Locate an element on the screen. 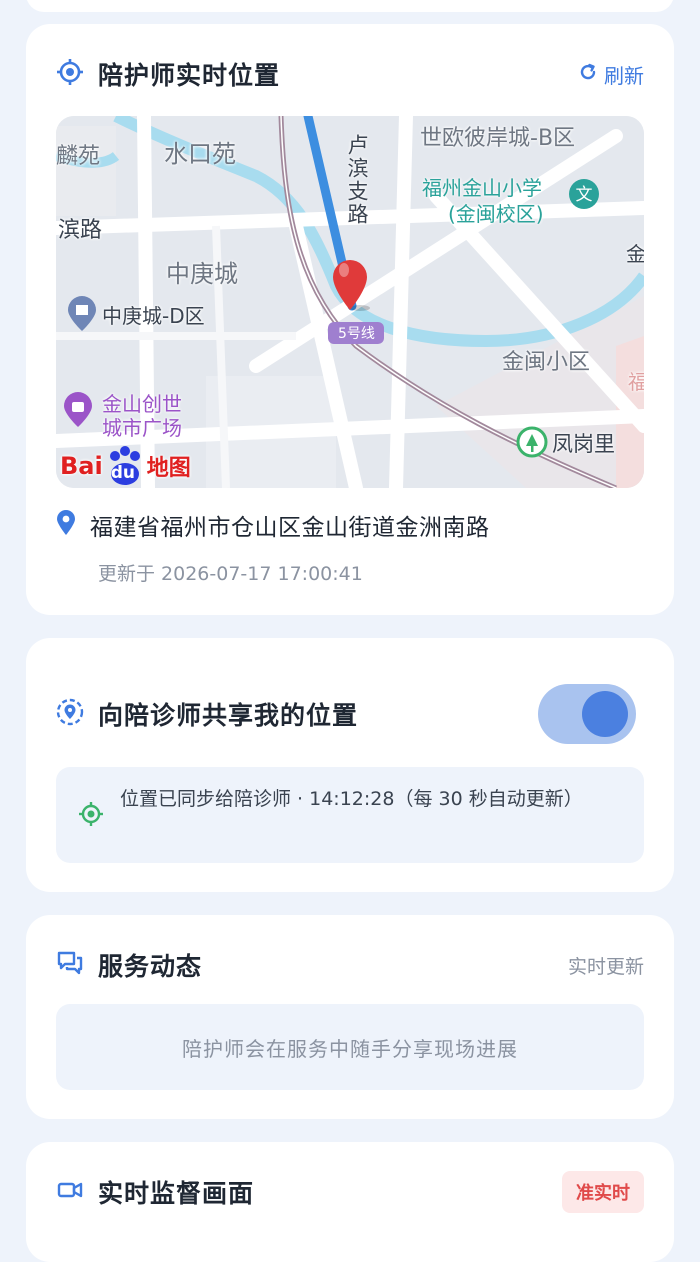  monitor-card-title: 实时监督画面 is located at coordinates (176, 1193).